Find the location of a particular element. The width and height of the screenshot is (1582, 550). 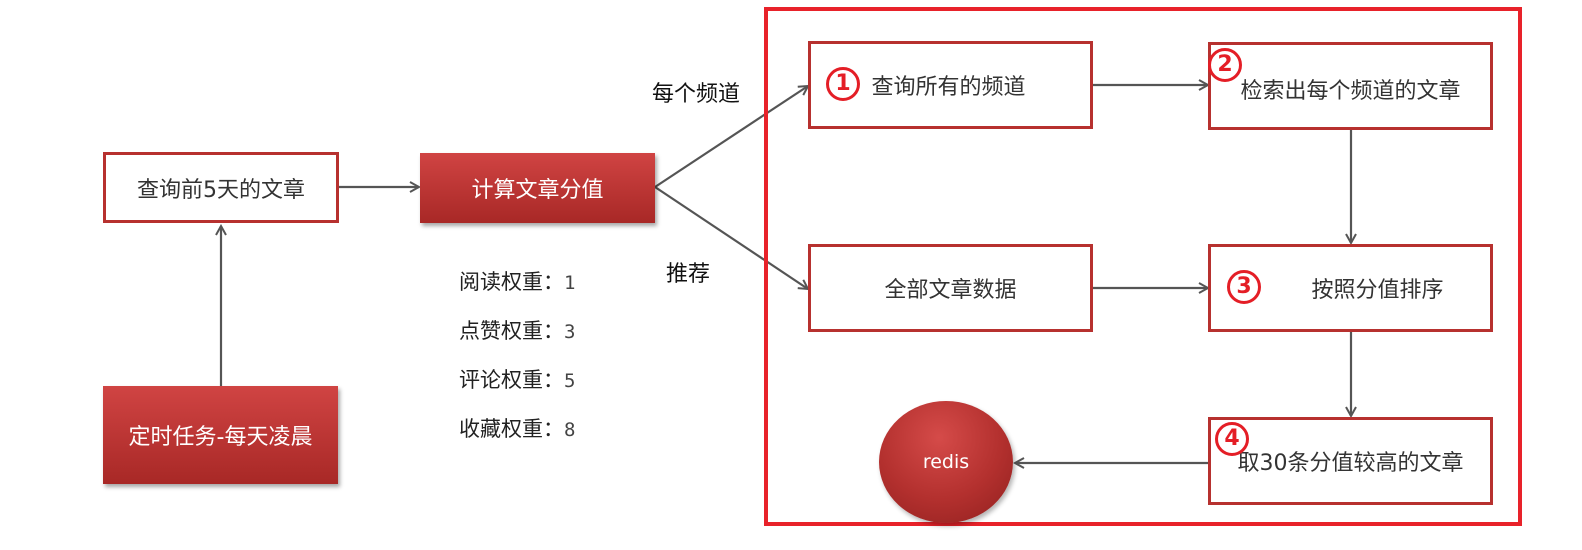

step-badge-4: 4 is located at coordinates (1232, 439).